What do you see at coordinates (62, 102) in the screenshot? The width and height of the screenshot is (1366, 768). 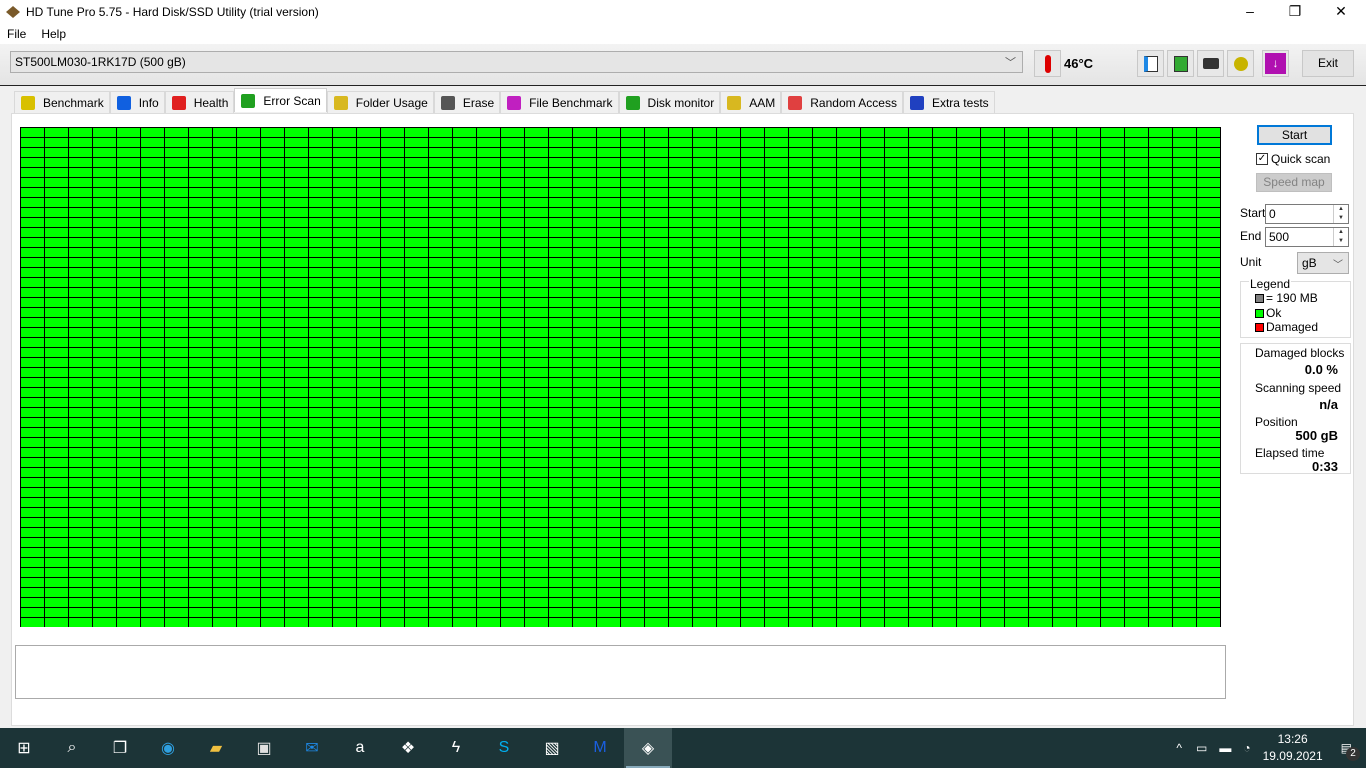 I see `tab-benchmark: Benchmark` at bounding box center [62, 102].